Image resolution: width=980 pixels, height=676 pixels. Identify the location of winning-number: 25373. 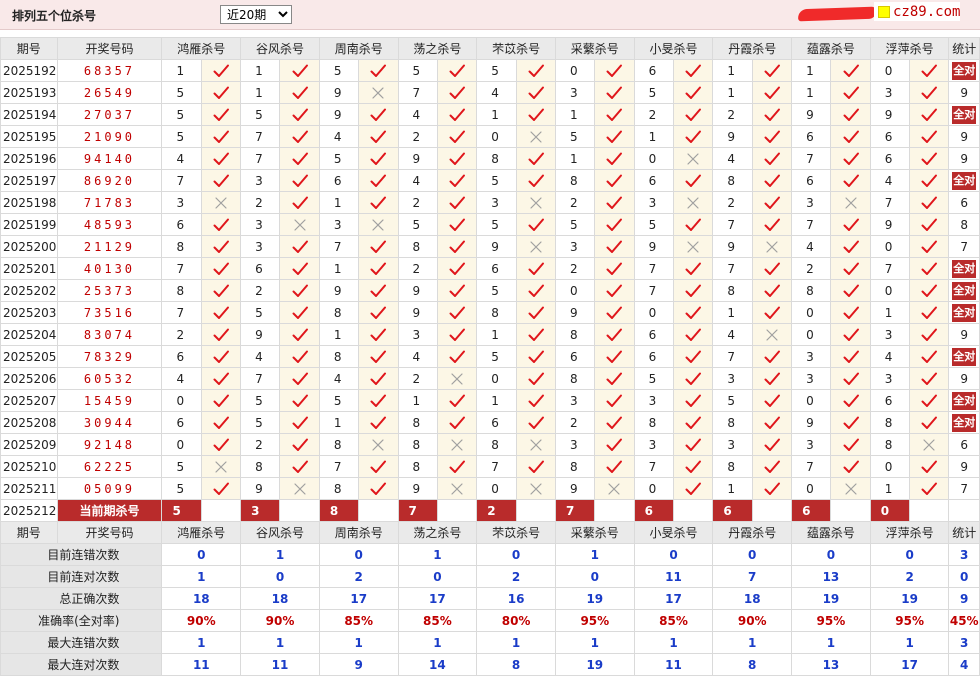
(109, 290).